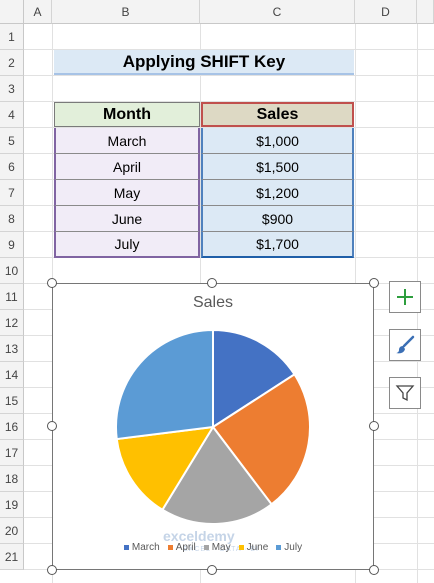 This screenshot has width=434, height=583. I want to click on row-header-7: 7, so click(12, 193).